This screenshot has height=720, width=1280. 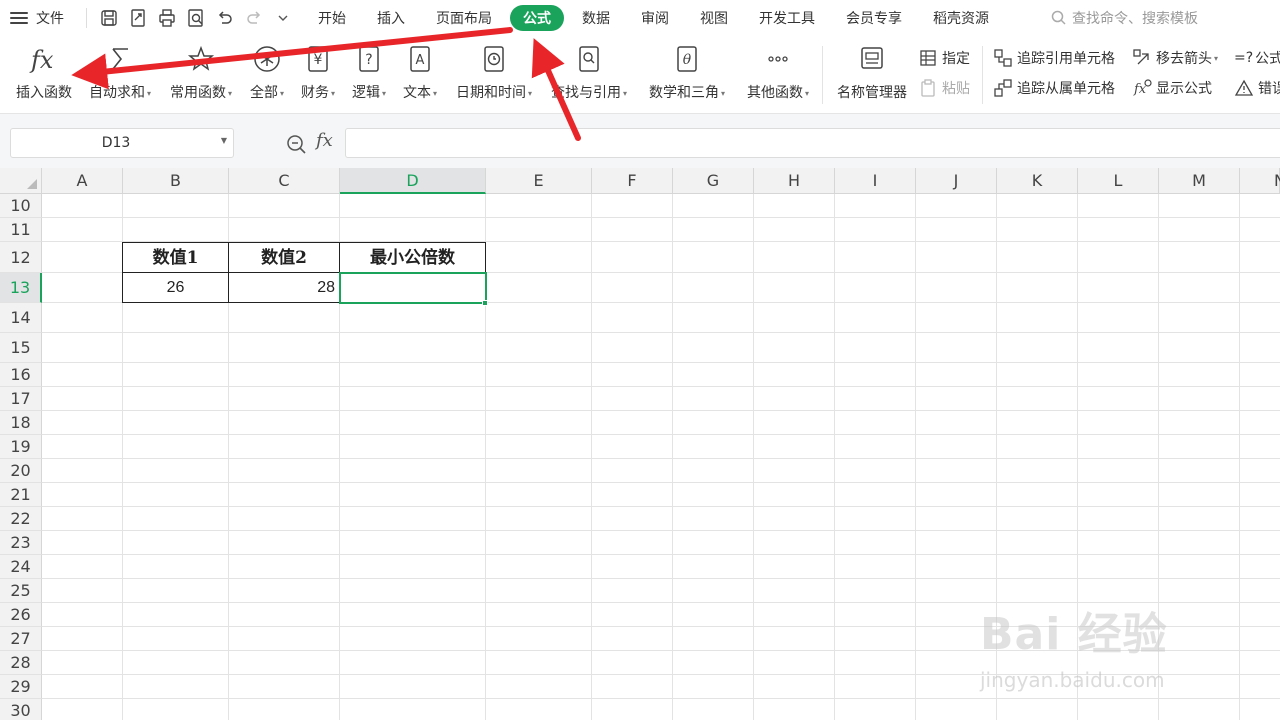 I want to click on row-header-19: 19, so click(x=21, y=447).